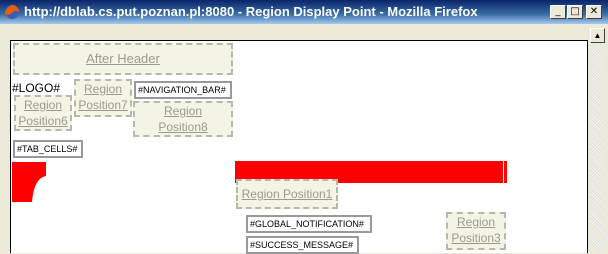 This screenshot has width=608, height=254. I want to click on region-position7: Region Position7, so click(103, 98).